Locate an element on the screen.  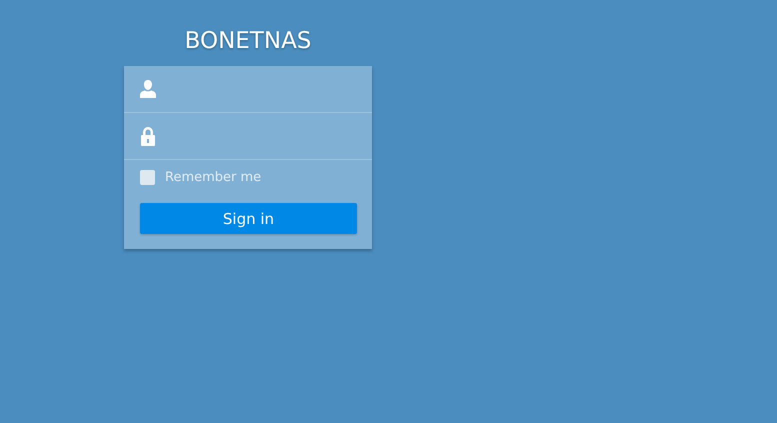
sign-in-button: Sign in is located at coordinates (248, 218).